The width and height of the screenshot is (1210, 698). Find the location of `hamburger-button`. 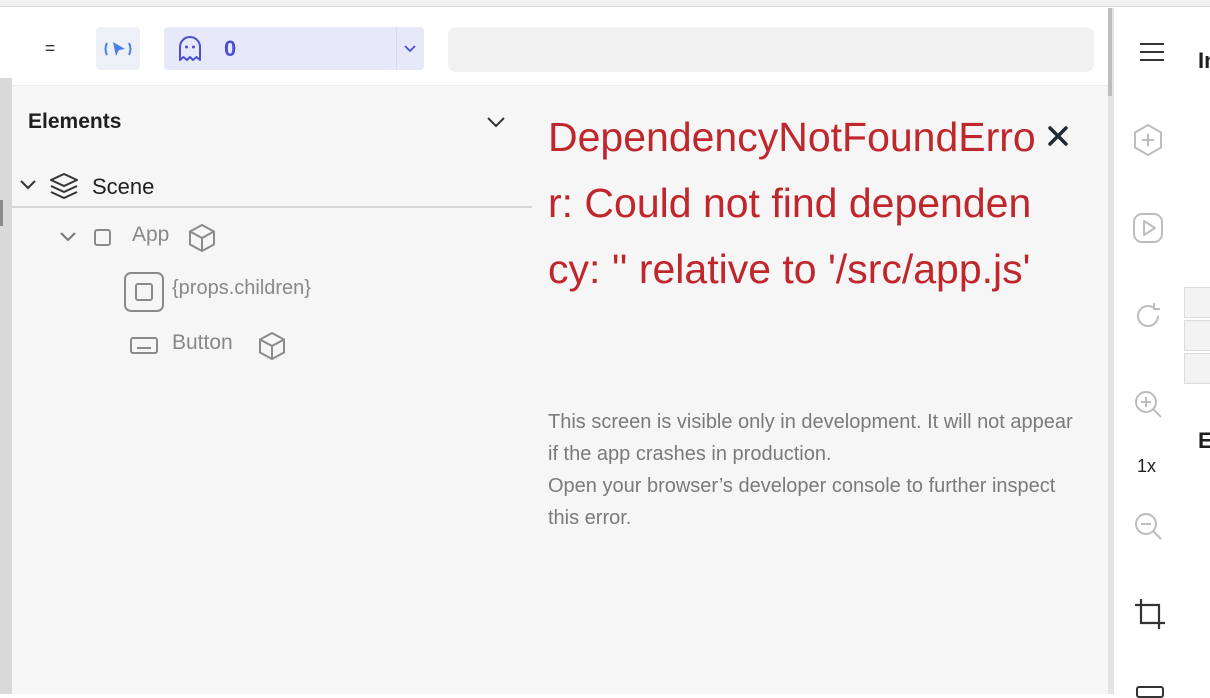

hamburger-button is located at coordinates (1152, 52).